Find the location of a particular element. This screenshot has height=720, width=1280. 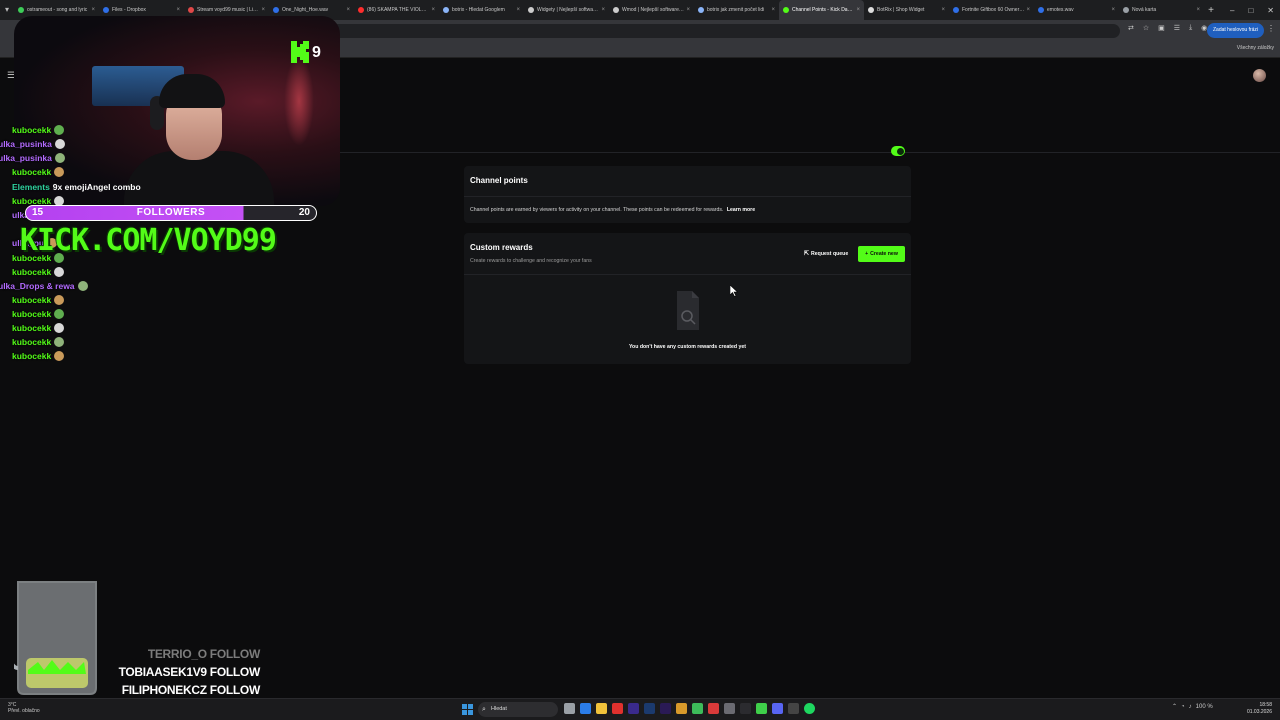

fl-studio-icon is located at coordinates (681, 708).